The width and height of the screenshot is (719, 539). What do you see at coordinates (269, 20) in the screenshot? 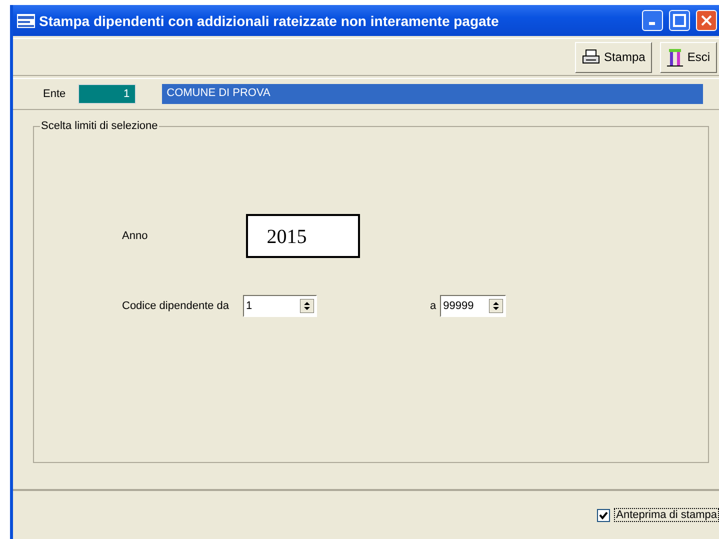
I see `window-title: Stampa dipendenti con addizionali rateizzate non interamente pagate` at bounding box center [269, 20].